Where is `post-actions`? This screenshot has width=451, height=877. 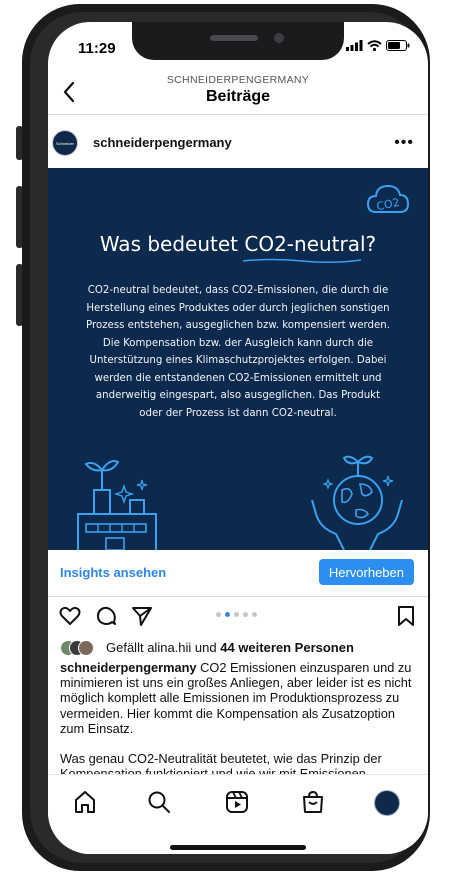 post-actions is located at coordinates (238, 617).